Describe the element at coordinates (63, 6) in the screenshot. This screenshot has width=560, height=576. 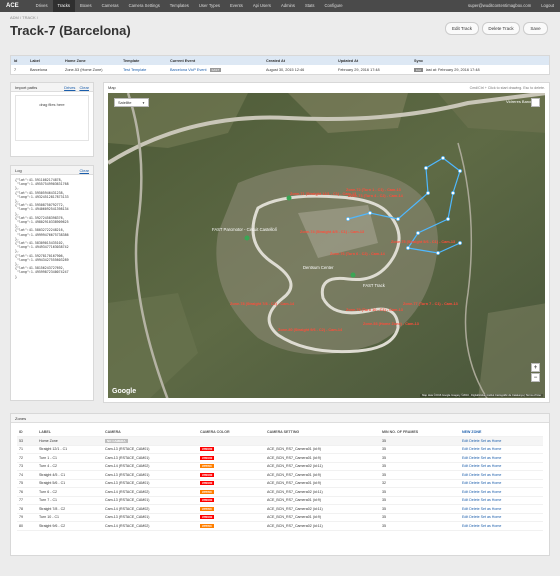
I see `nav-item-tracks: Tracks` at that location.